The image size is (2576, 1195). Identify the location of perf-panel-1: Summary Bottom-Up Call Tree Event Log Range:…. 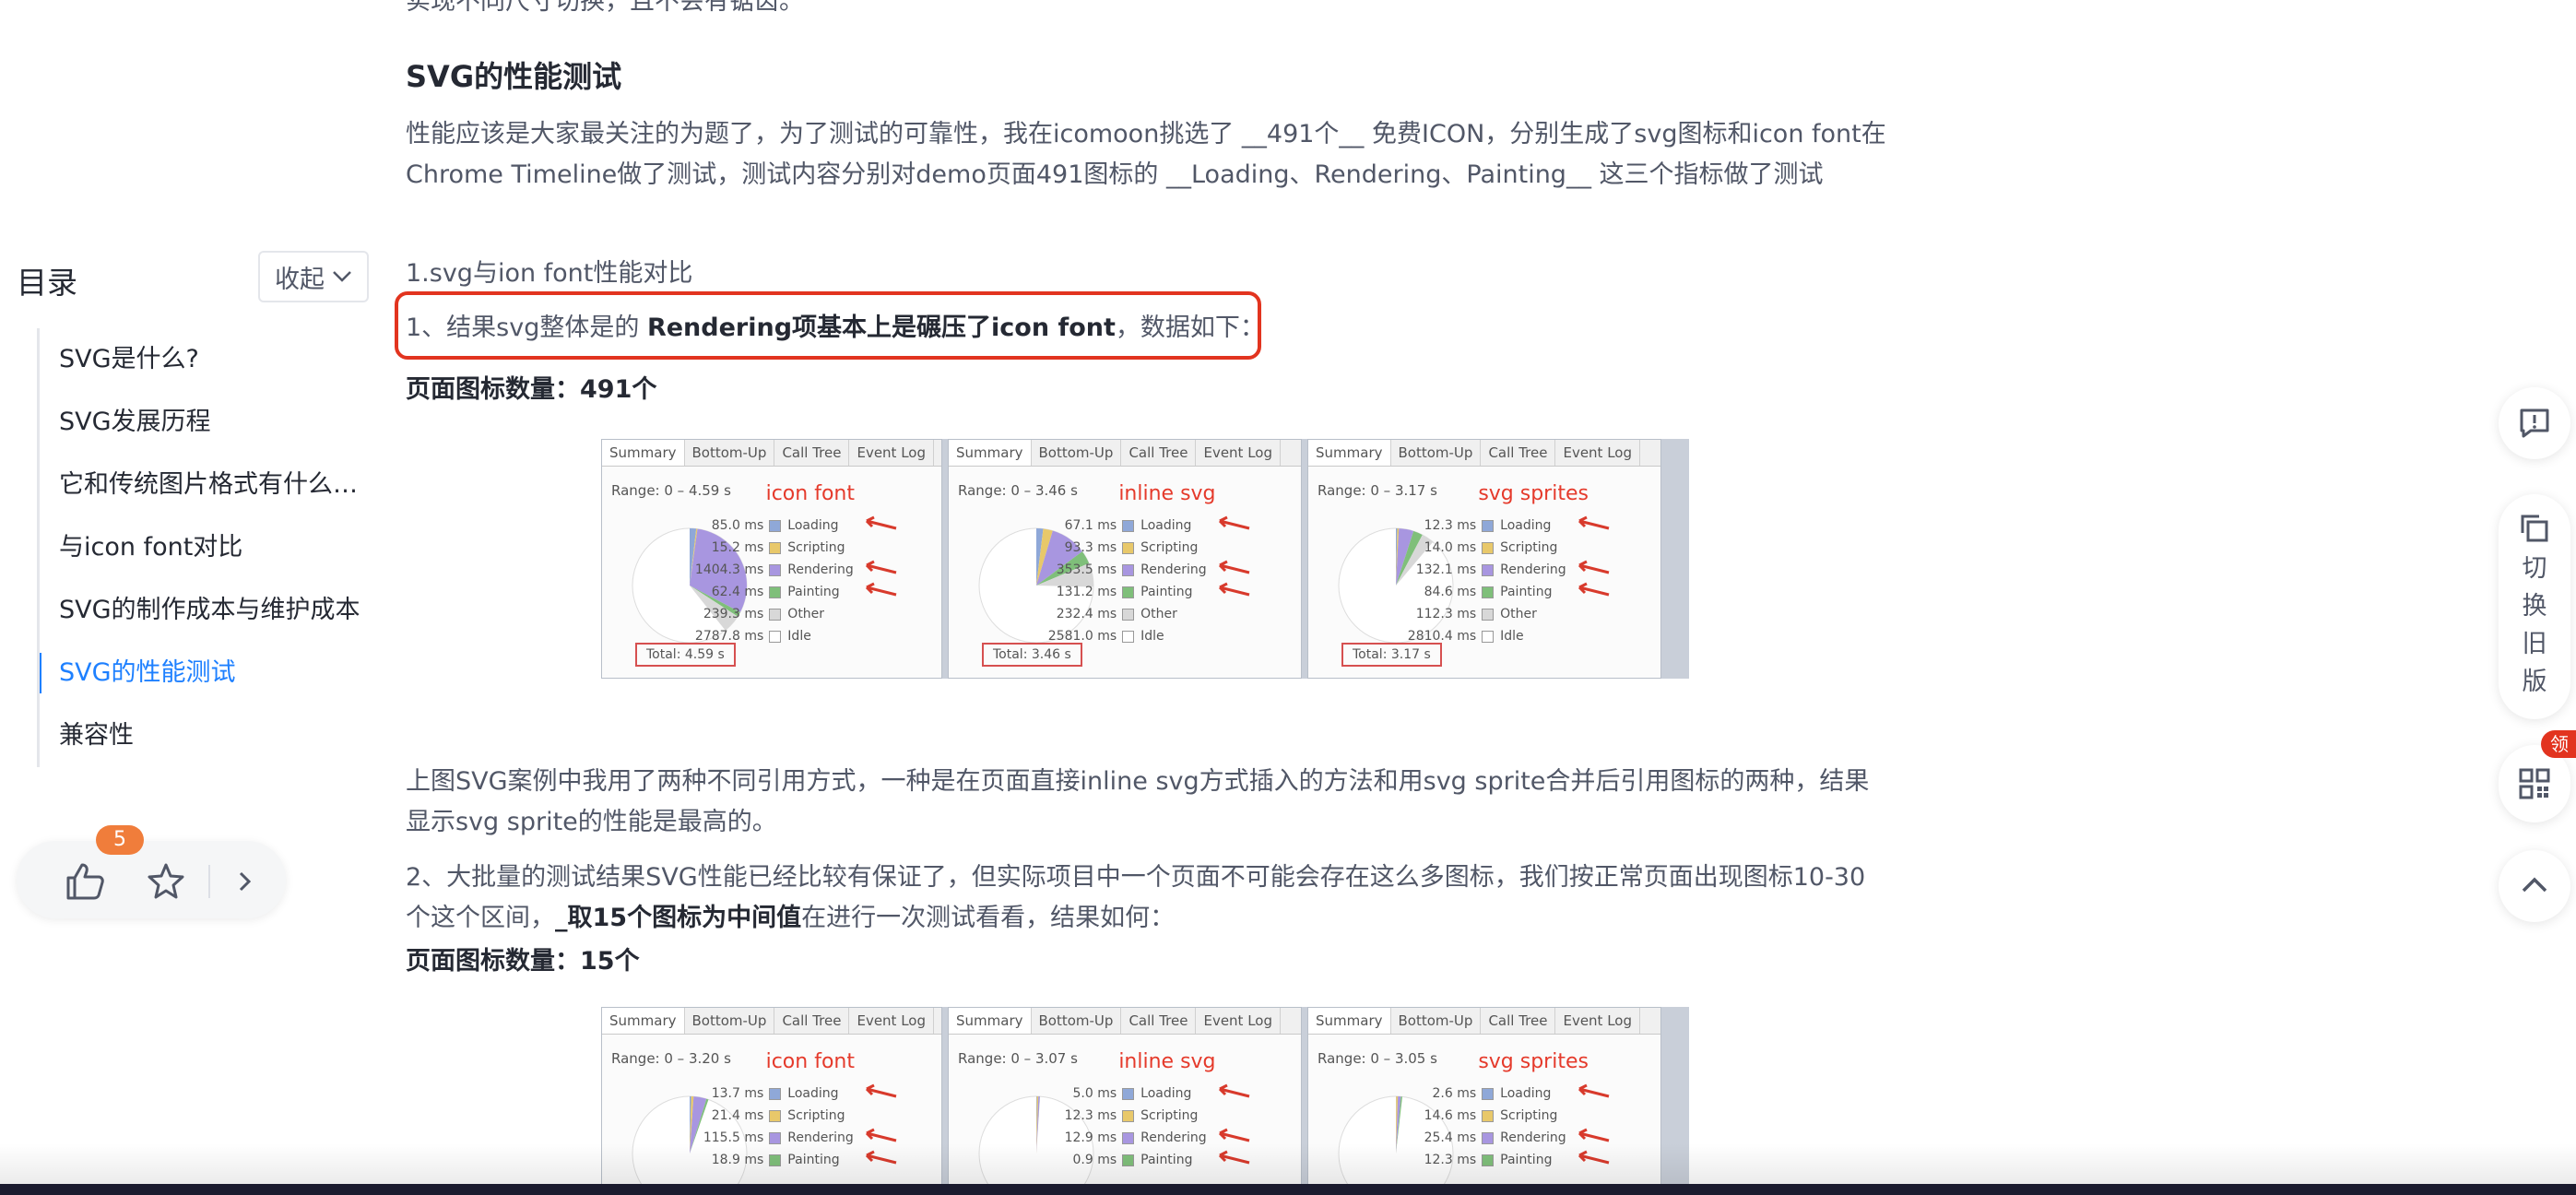
(1125, 559).